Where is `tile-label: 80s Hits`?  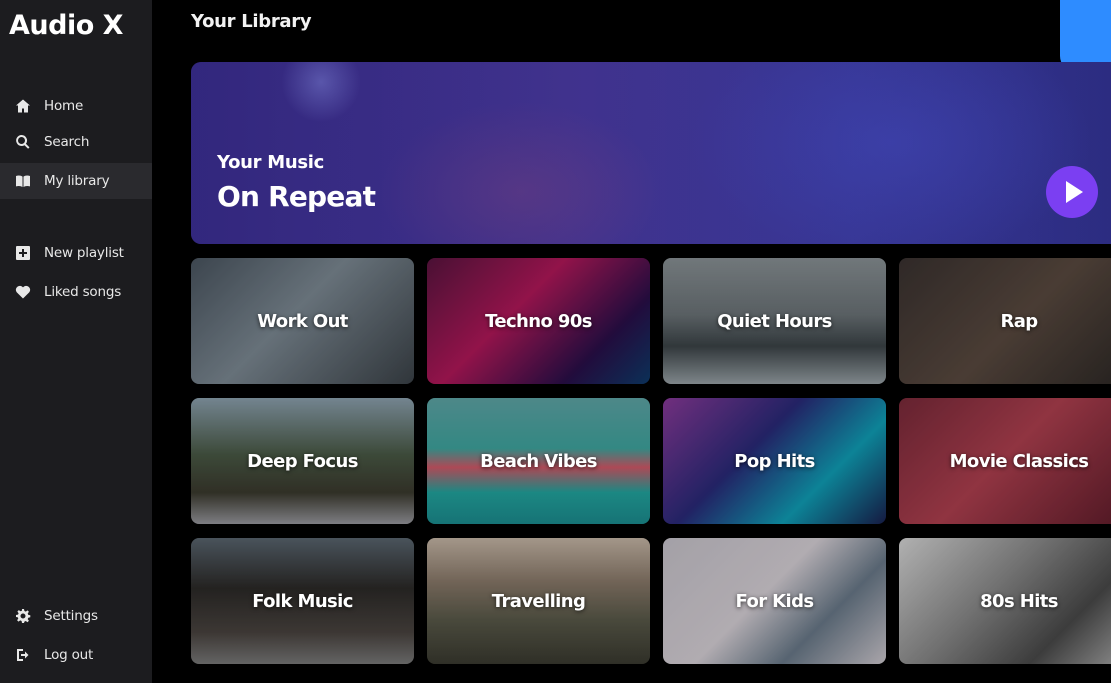
tile-label: 80s Hits is located at coordinates (1019, 601).